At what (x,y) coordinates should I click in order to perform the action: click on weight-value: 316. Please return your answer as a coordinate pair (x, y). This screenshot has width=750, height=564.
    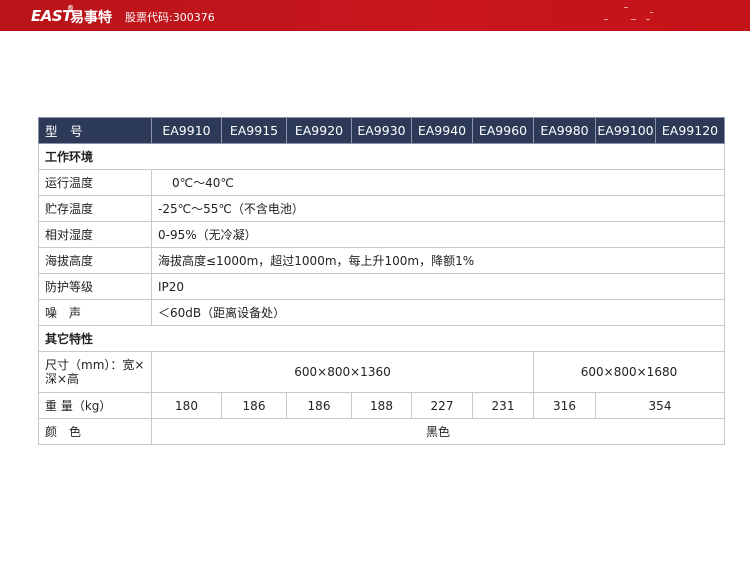
    Looking at the image, I should click on (564, 405).